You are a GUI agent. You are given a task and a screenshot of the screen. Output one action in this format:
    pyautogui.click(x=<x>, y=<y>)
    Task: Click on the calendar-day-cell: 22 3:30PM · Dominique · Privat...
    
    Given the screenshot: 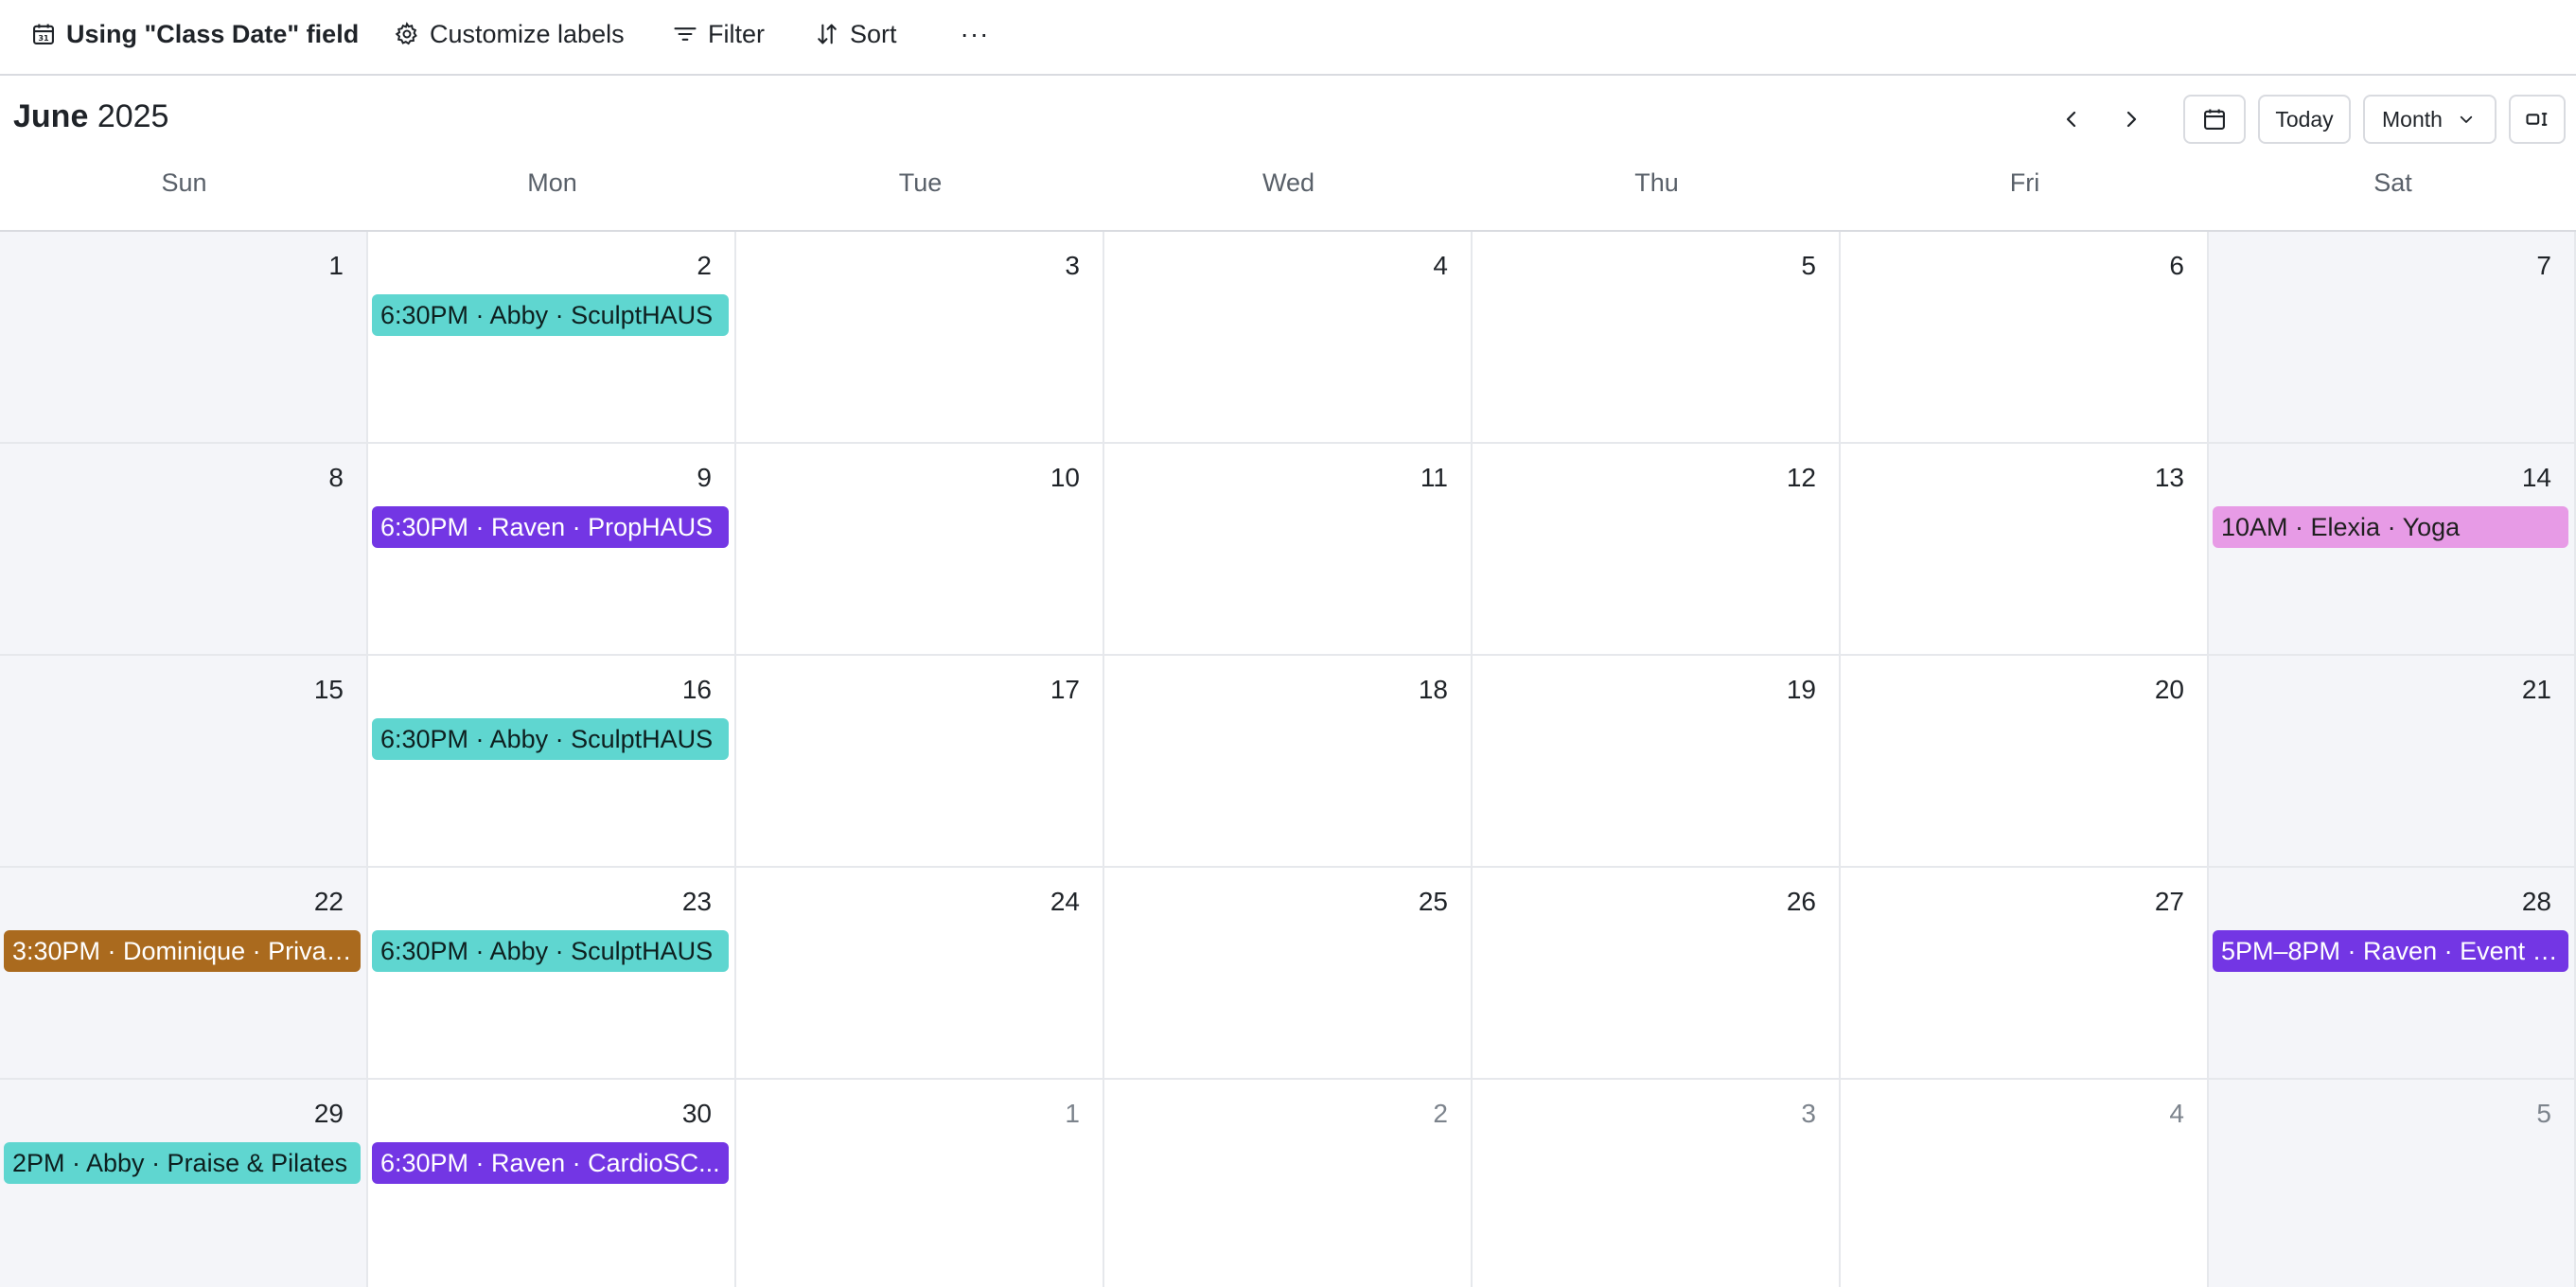 What is the action you would take?
    pyautogui.click(x=184, y=974)
    